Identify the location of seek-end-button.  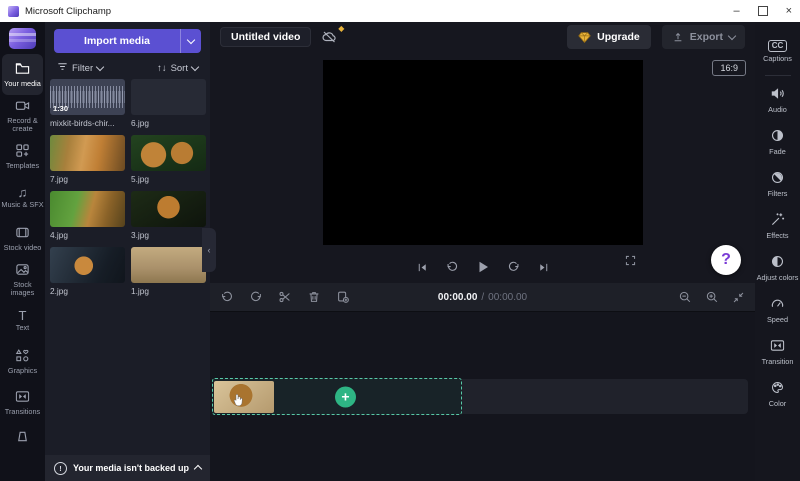
(543, 267).